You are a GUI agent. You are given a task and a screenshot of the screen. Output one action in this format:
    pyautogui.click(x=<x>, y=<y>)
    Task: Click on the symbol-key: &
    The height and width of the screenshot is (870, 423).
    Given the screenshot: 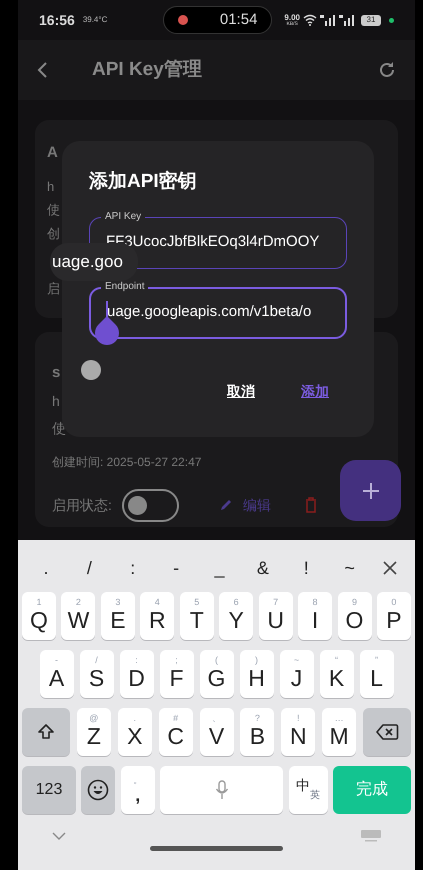 What is the action you would take?
    pyautogui.click(x=262, y=568)
    